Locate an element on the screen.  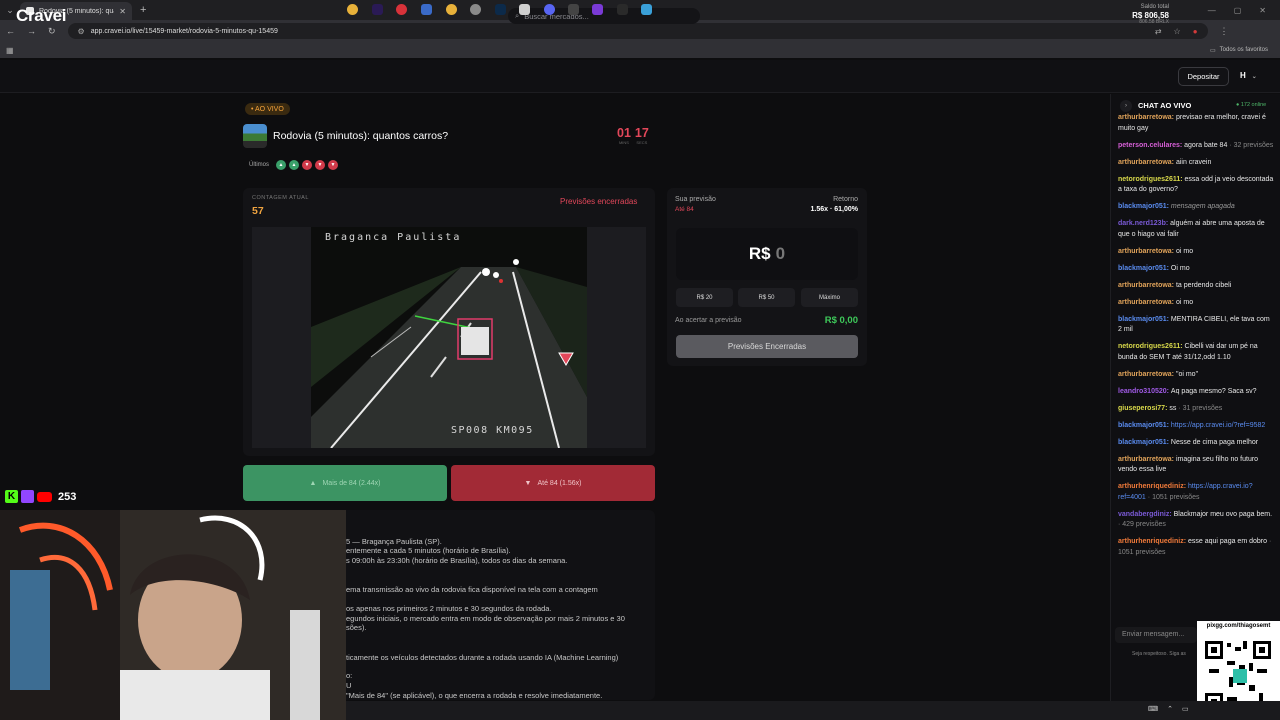
quick-amount-50-button: R$ 50 is located at coordinates (766, 297).